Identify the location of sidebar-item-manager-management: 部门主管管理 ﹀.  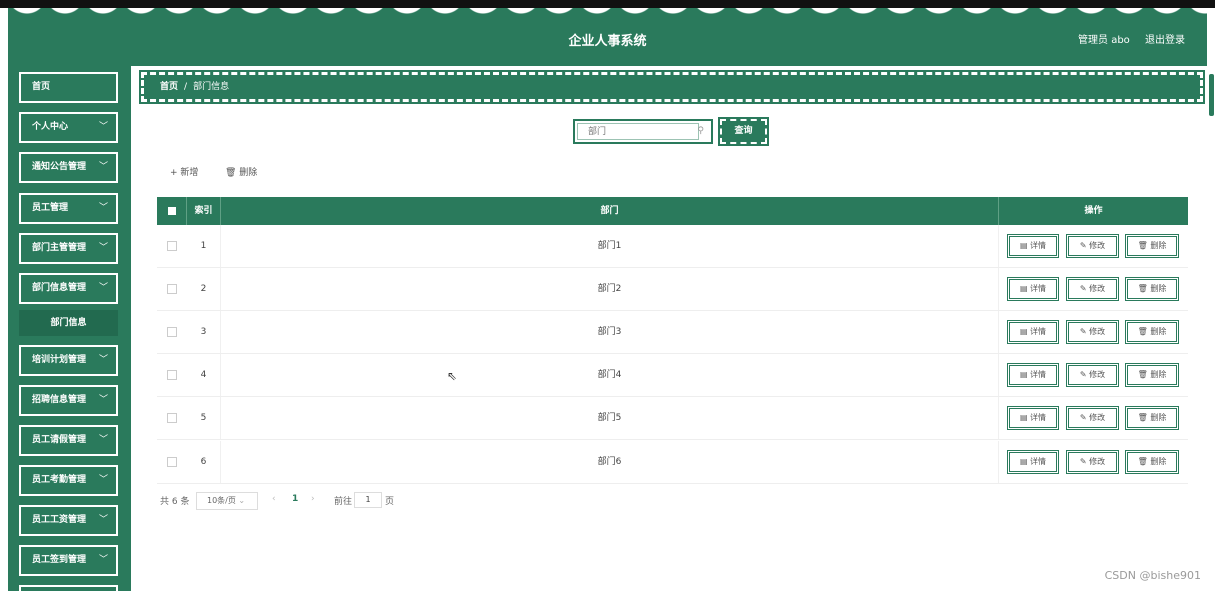
(68, 248).